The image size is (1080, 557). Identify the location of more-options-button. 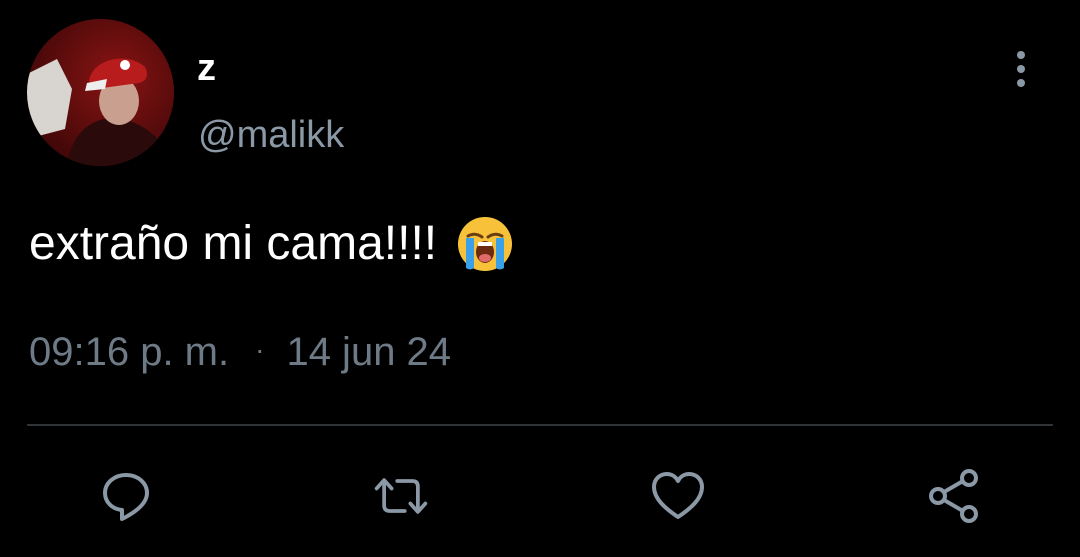
(1021, 69).